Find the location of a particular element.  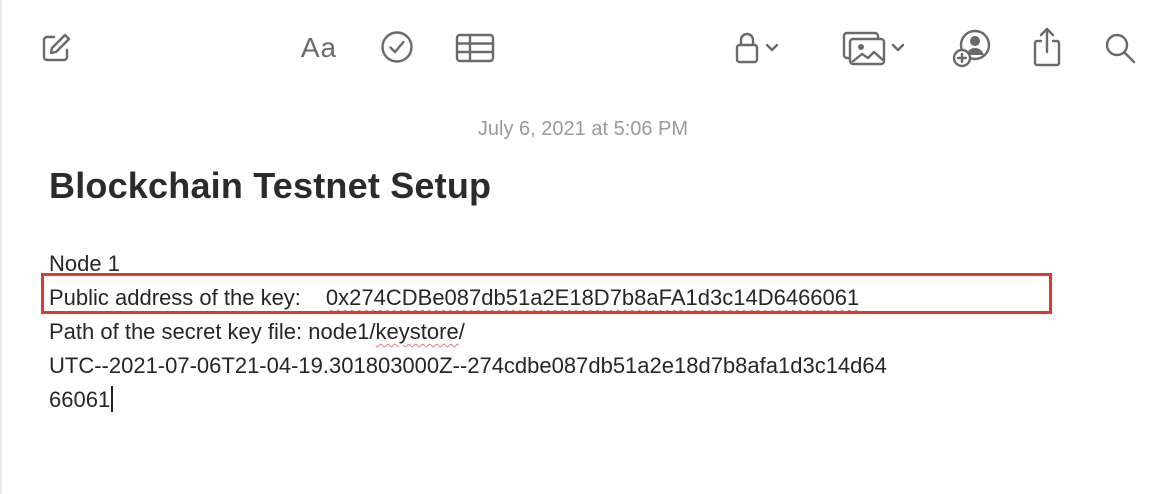

format-button: Aa is located at coordinates (319, 48).